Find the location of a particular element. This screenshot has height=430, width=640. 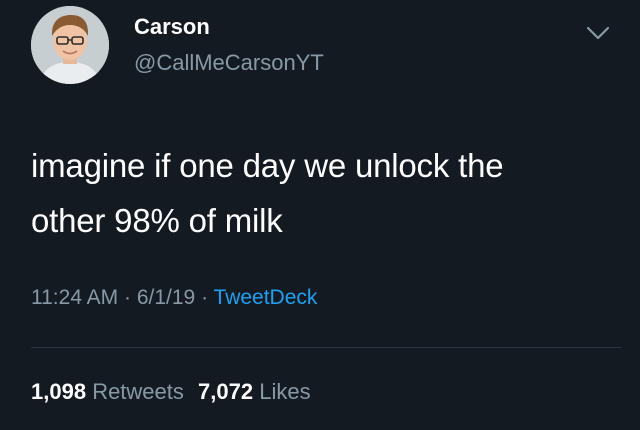

chevron-down-icon is located at coordinates (598, 33).